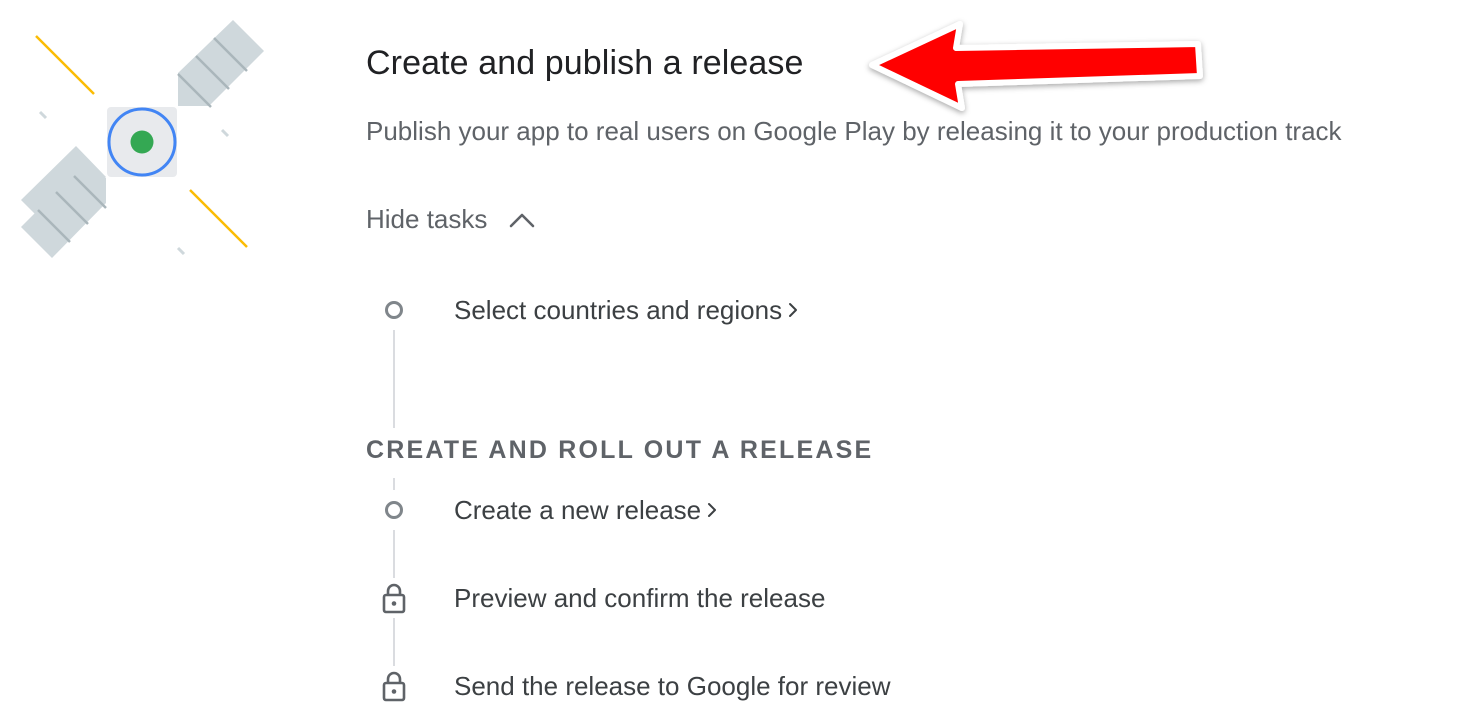 The height and width of the screenshot is (720, 1460). I want to click on task-select-countries: Select countries and regions, so click(582, 310).